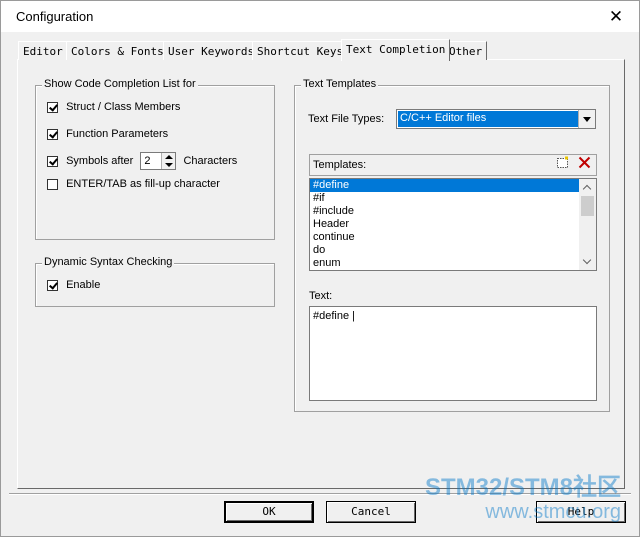  Describe the element at coordinates (453, 263) in the screenshot. I see `template-item: enum` at that location.